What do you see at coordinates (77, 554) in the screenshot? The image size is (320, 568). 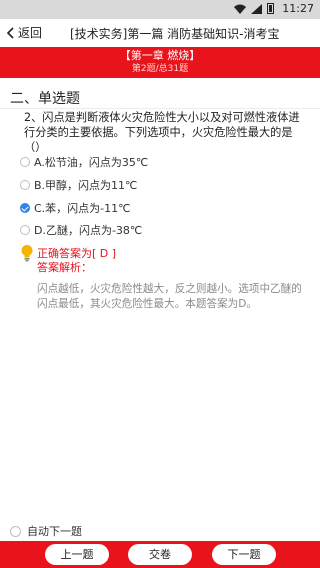 I see `prev-question-button: 上一题` at bounding box center [77, 554].